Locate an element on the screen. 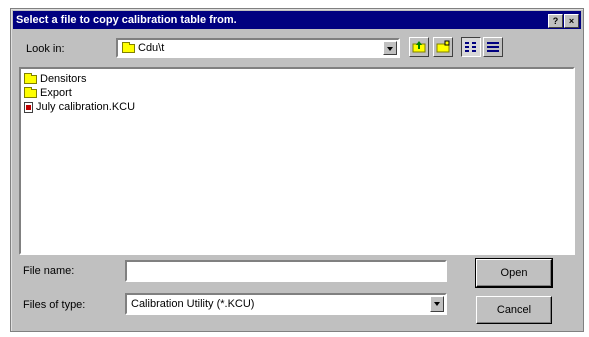 The height and width of the screenshot is (337, 589). file-type-label: Files of type: is located at coordinates (54, 305).